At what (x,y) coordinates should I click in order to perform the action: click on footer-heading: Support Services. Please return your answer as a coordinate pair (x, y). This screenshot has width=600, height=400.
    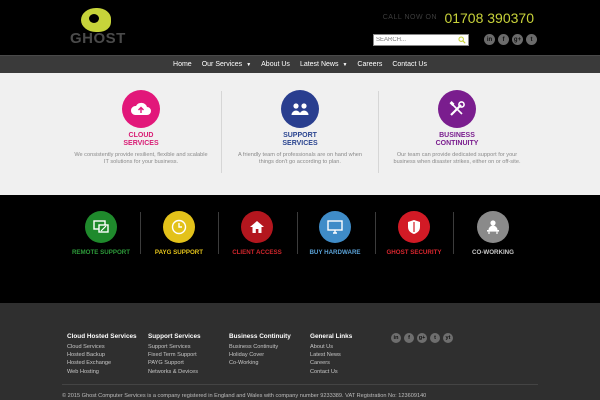
    Looking at the image, I should click on (174, 336).